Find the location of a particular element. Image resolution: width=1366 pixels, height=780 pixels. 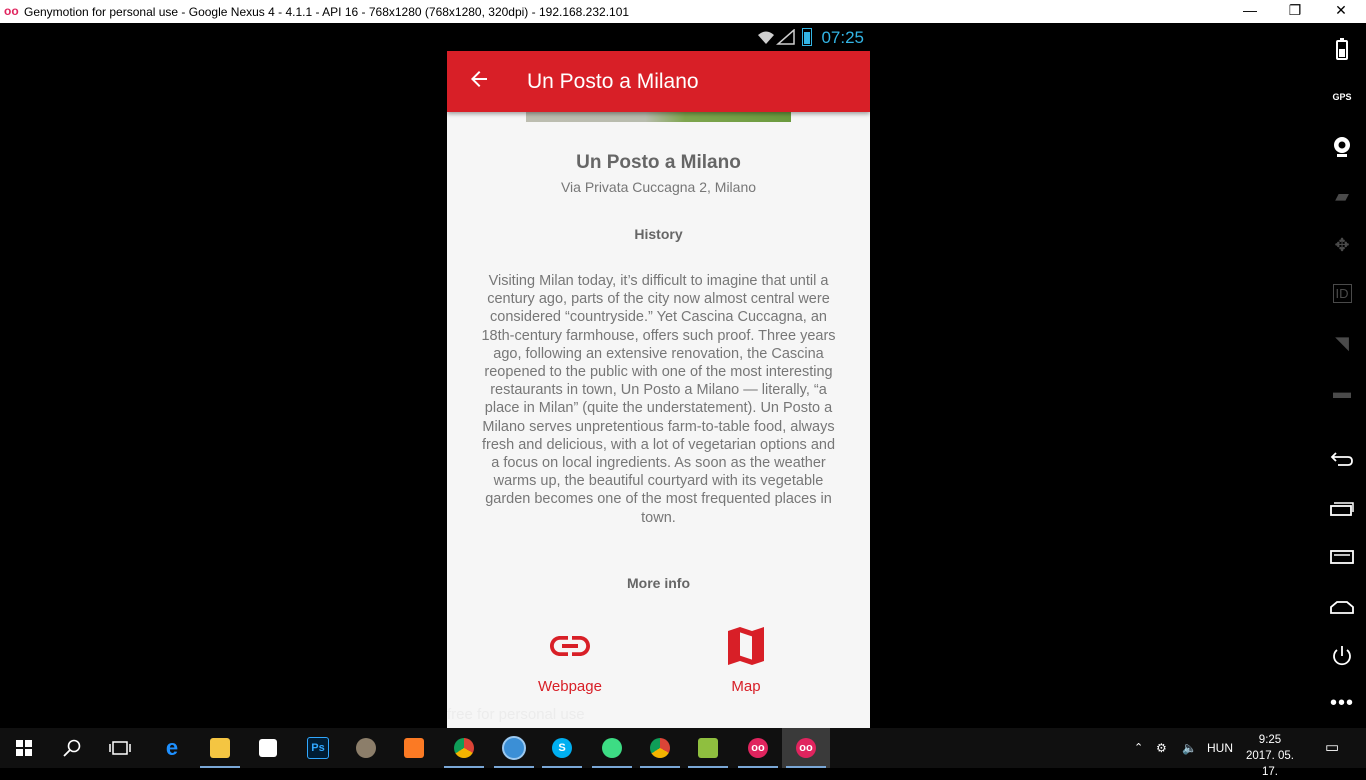

store-icon is located at coordinates (268, 748).